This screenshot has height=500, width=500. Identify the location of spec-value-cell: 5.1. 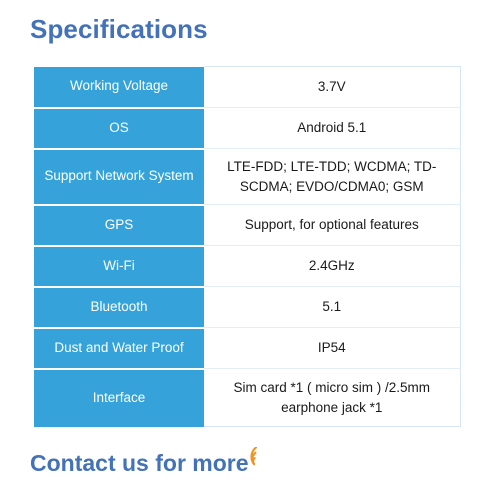
(332, 307).